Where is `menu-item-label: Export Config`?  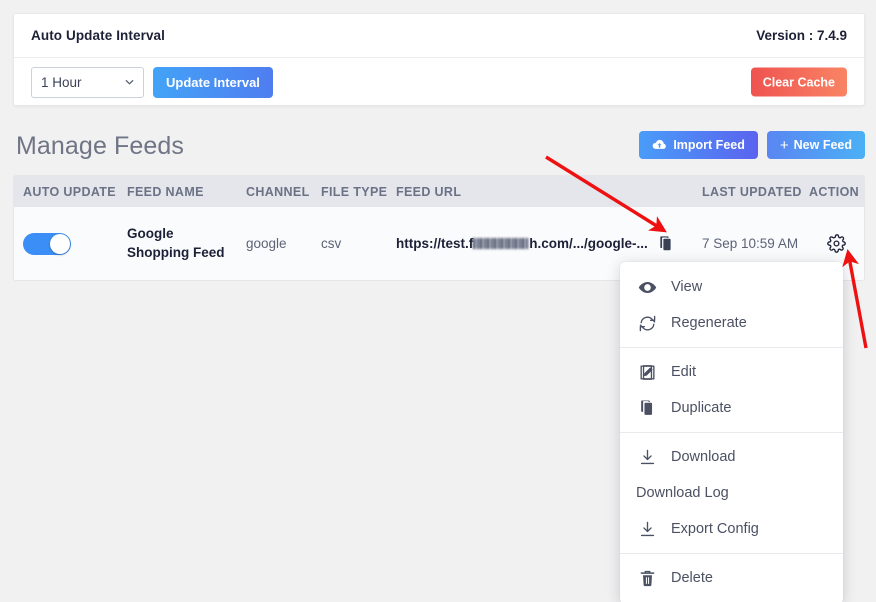
menu-item-label: Export Config is located at coordinates (715, 529).